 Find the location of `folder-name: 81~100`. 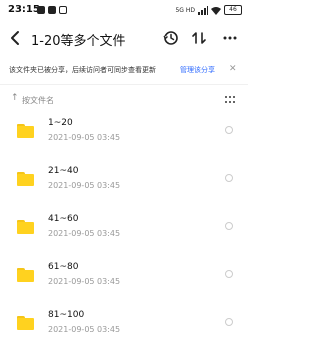

folder-name: 81~100 is located at coordinates (66, 315).